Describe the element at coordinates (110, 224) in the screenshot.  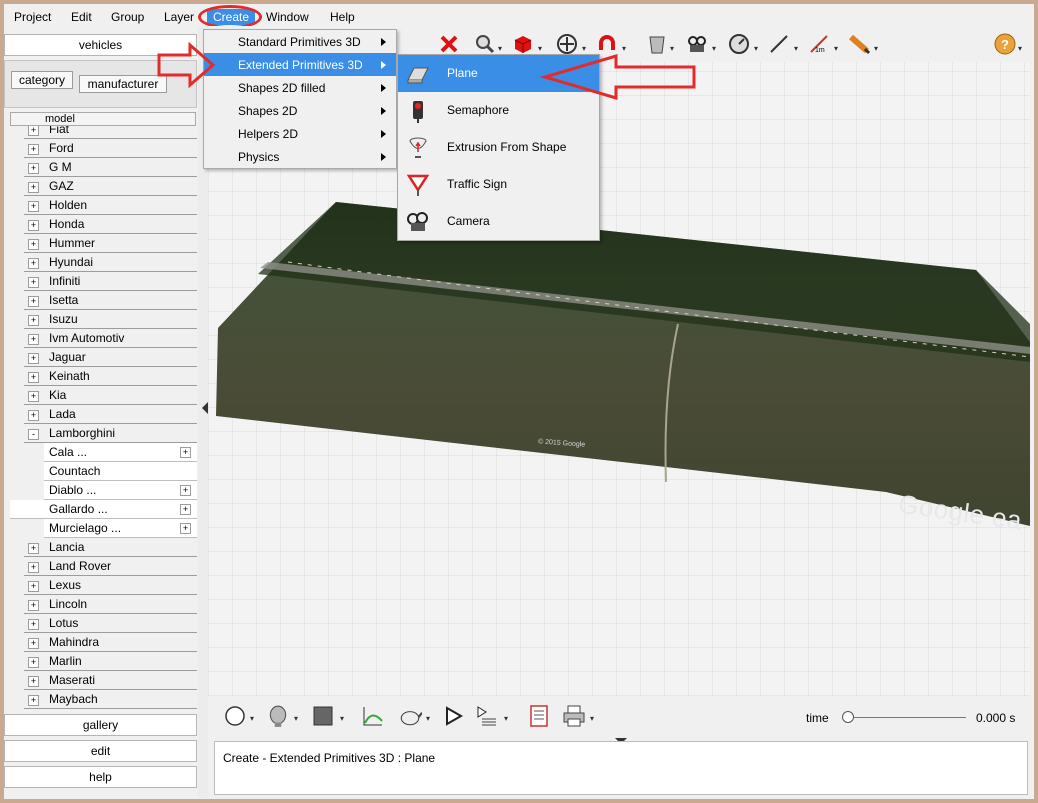
I see `tree-brand-item: + Honda` at that location.